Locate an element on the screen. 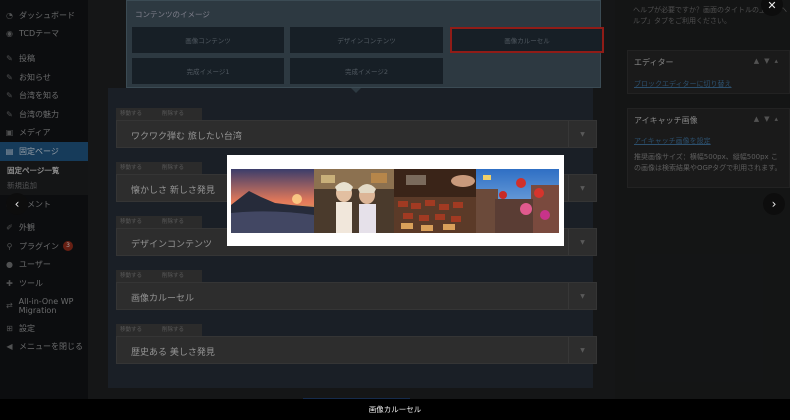 The image size is (790, 420). lightbox is located at coordinates (395, 200).